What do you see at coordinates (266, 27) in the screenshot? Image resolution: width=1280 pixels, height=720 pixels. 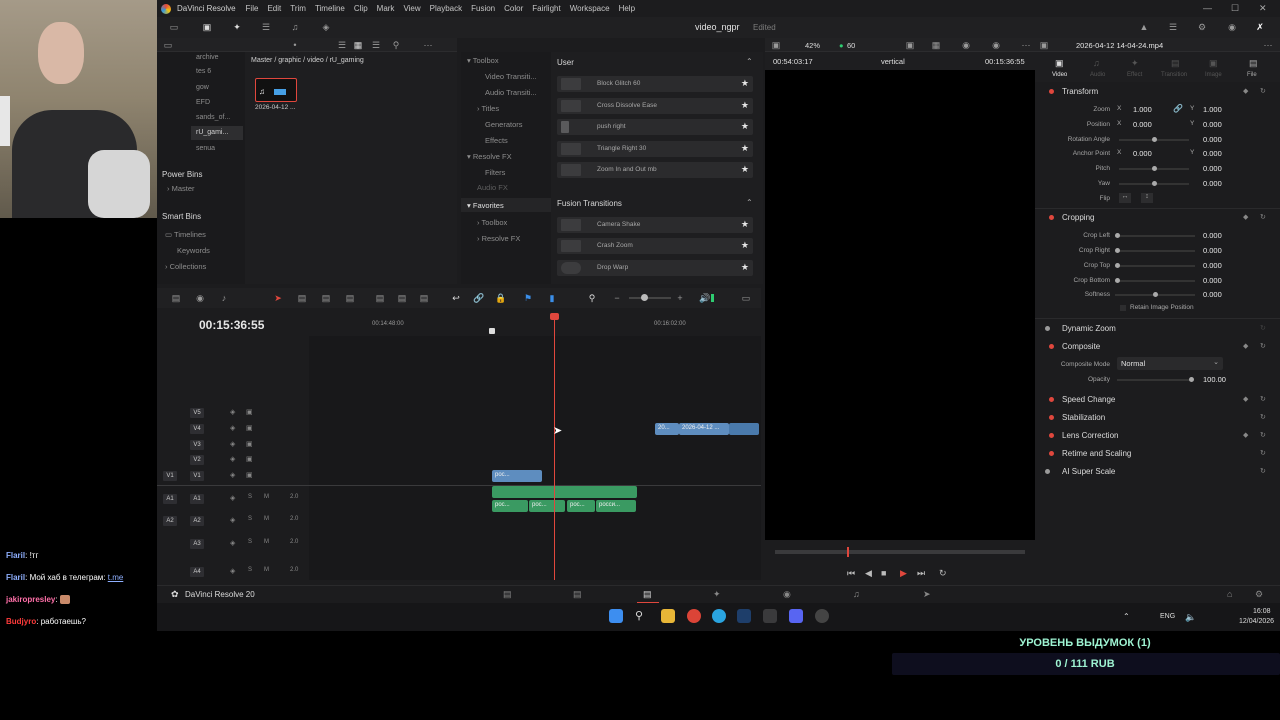 I see `edit-index-icon: ☰` at bounding box center [266, 27].